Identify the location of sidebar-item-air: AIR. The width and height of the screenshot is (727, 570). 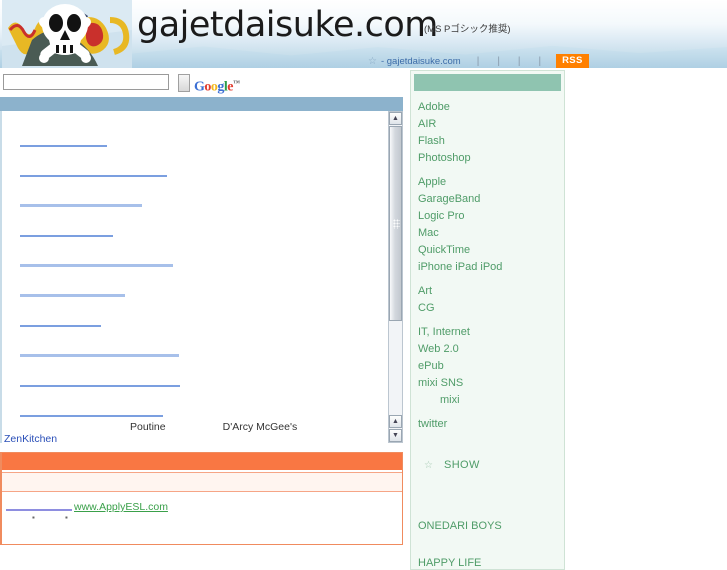
(491, 124).